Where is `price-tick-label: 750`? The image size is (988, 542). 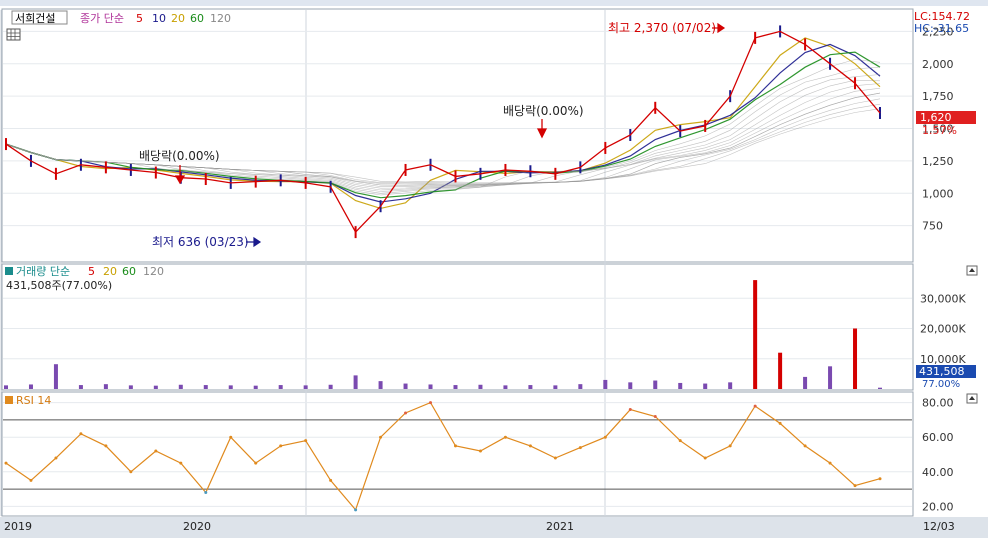
price-tick-label: 750 is located at coordinates (932, 226).